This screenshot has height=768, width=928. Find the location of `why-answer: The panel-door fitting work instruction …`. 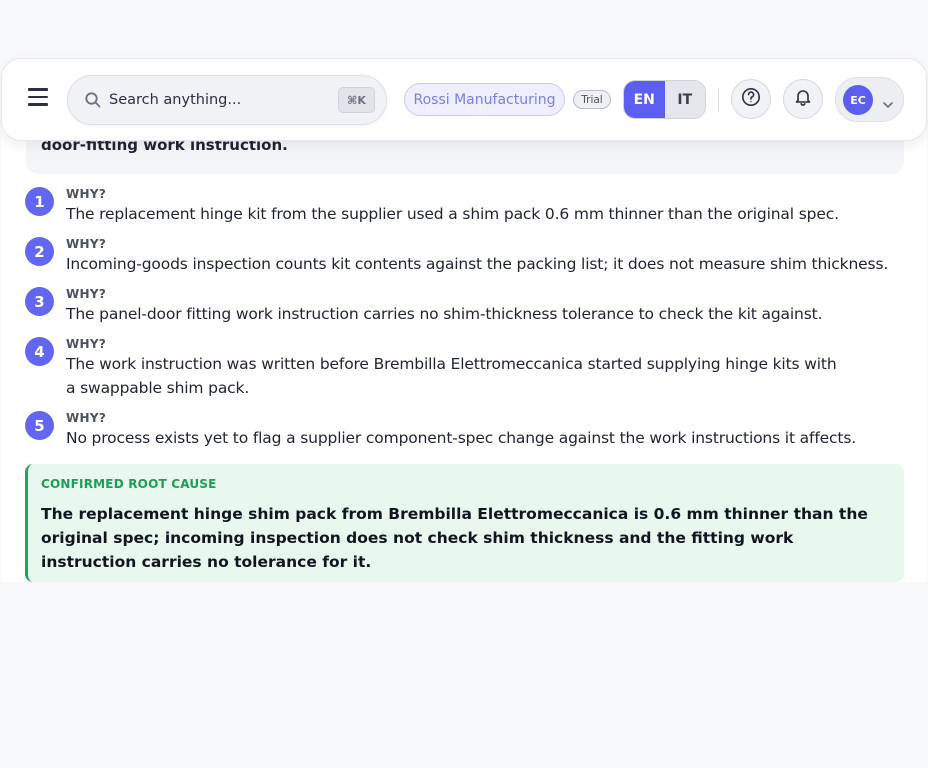

why-answer: The panel-door fitting work instruction … is located at coordinates (444, 314).